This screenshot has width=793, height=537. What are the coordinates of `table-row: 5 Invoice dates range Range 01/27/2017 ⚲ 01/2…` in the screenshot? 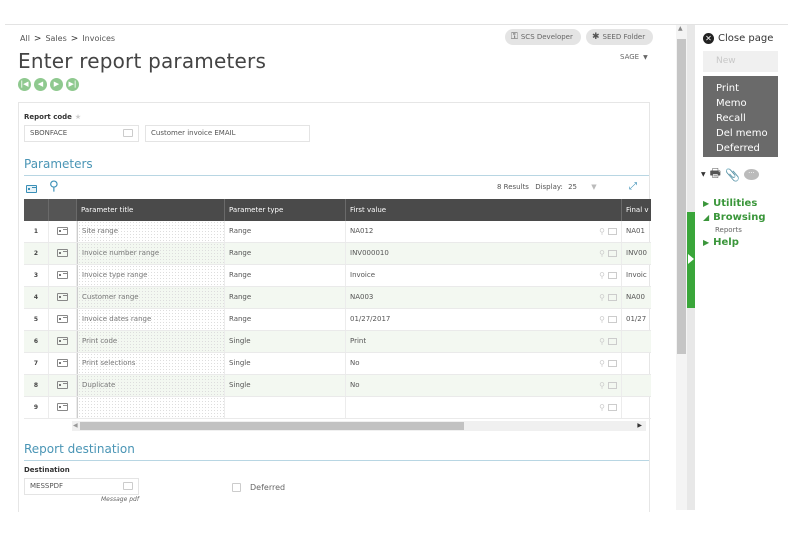 It's located at (337, 320).